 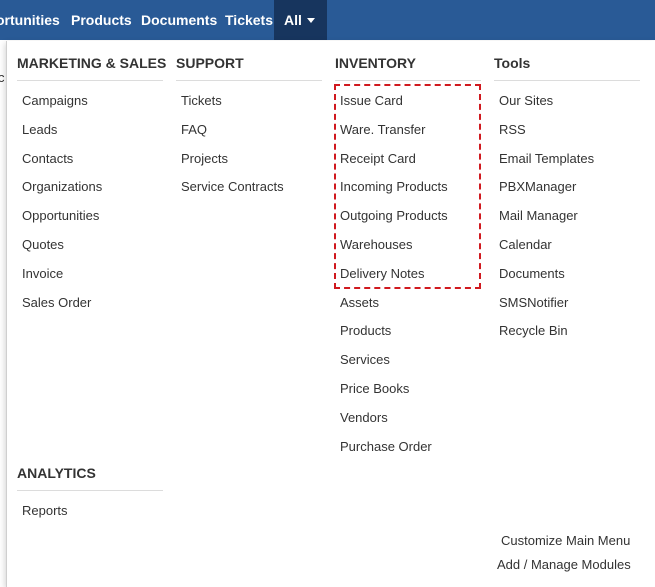 What do you see at coordinates (62, 216) in the screenshot?
I see `menu-item-opportunities: Opportunities` at bounding box center [62, 216].